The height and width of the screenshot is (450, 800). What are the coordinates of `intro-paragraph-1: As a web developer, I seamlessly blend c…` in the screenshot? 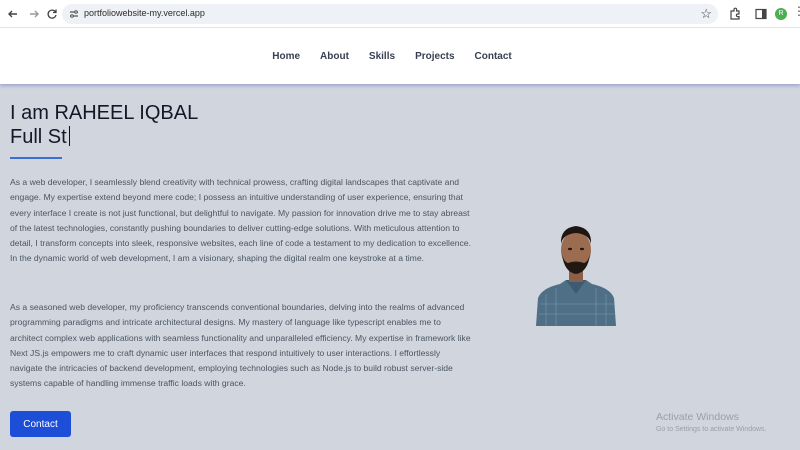 It's located at (240, 220).